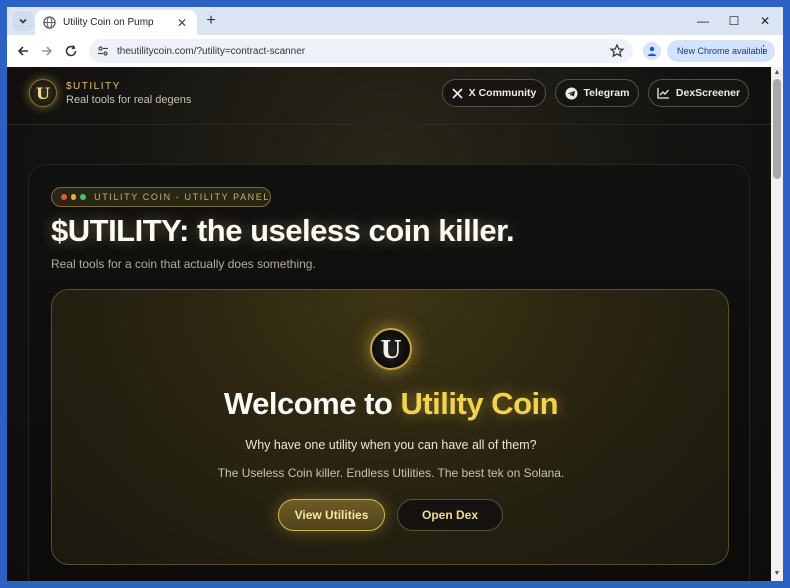 Image resolution: width=790 pixels, height=588 pixels. What do you see at coordinates (83, 197) in the screenshot?
I see `status-dot-green` at bounding box center [83, 197].